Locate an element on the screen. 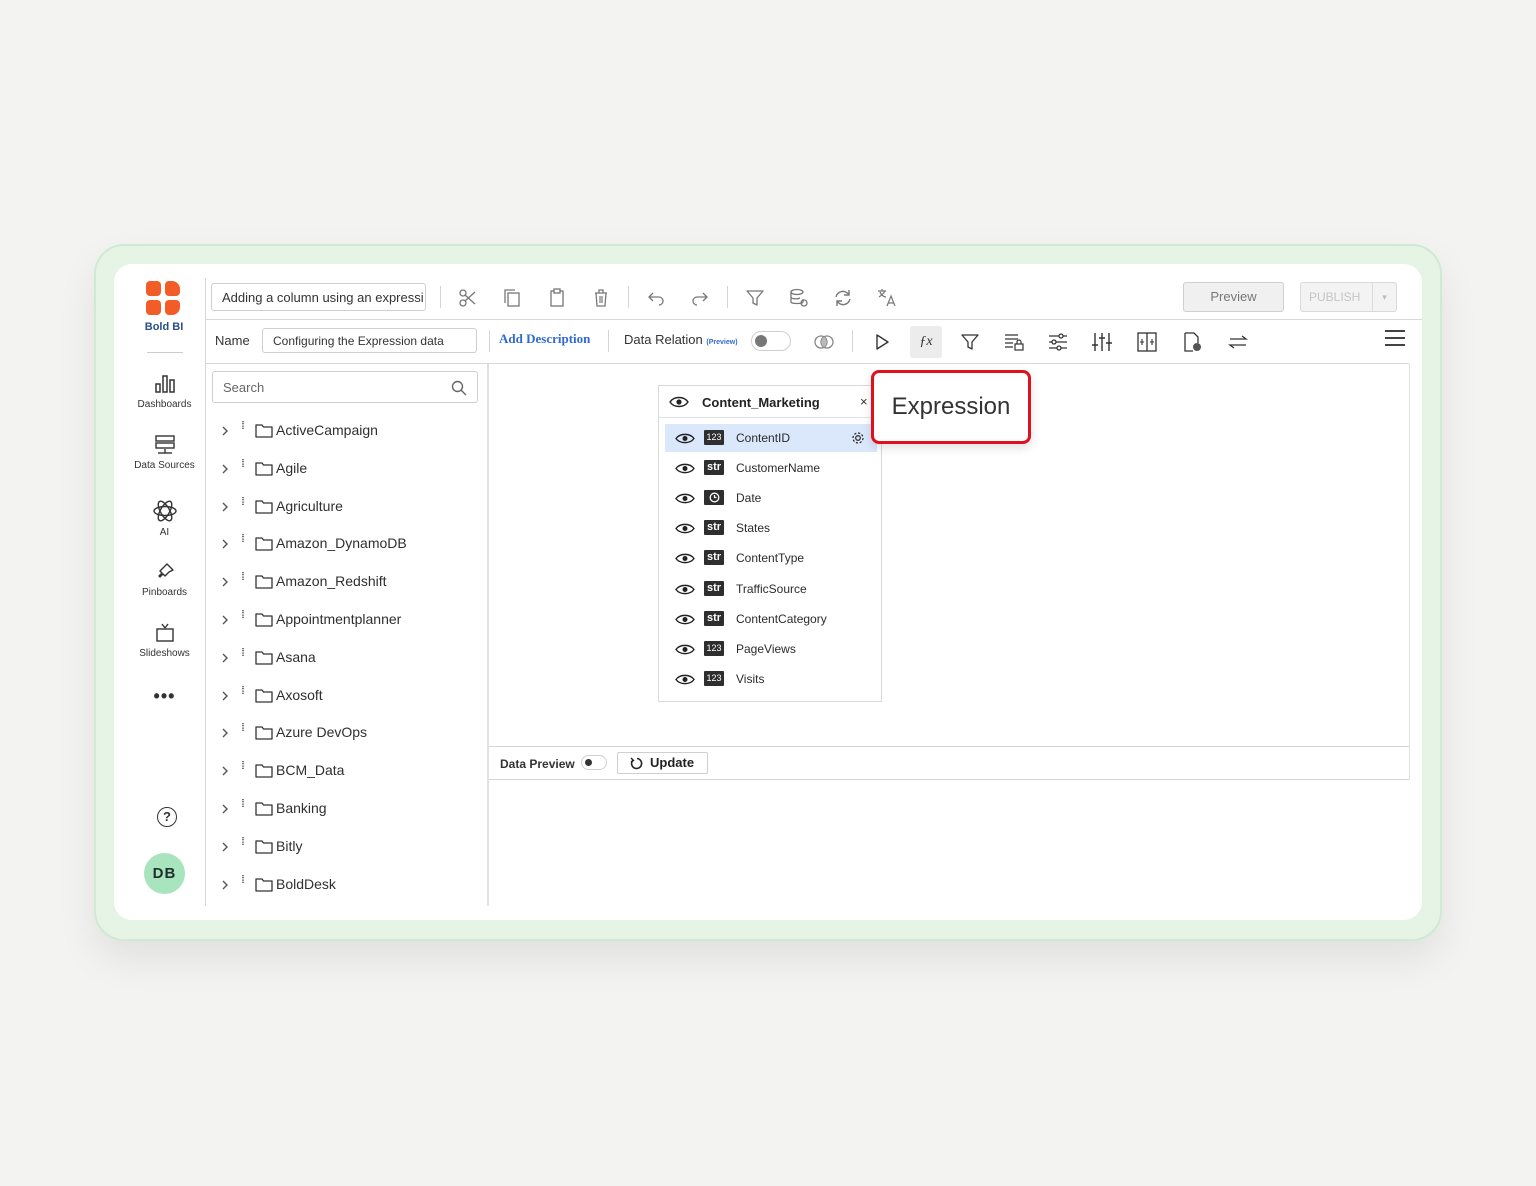  chevron-down-icon: ▾ is located at coordinates (1384, 297).